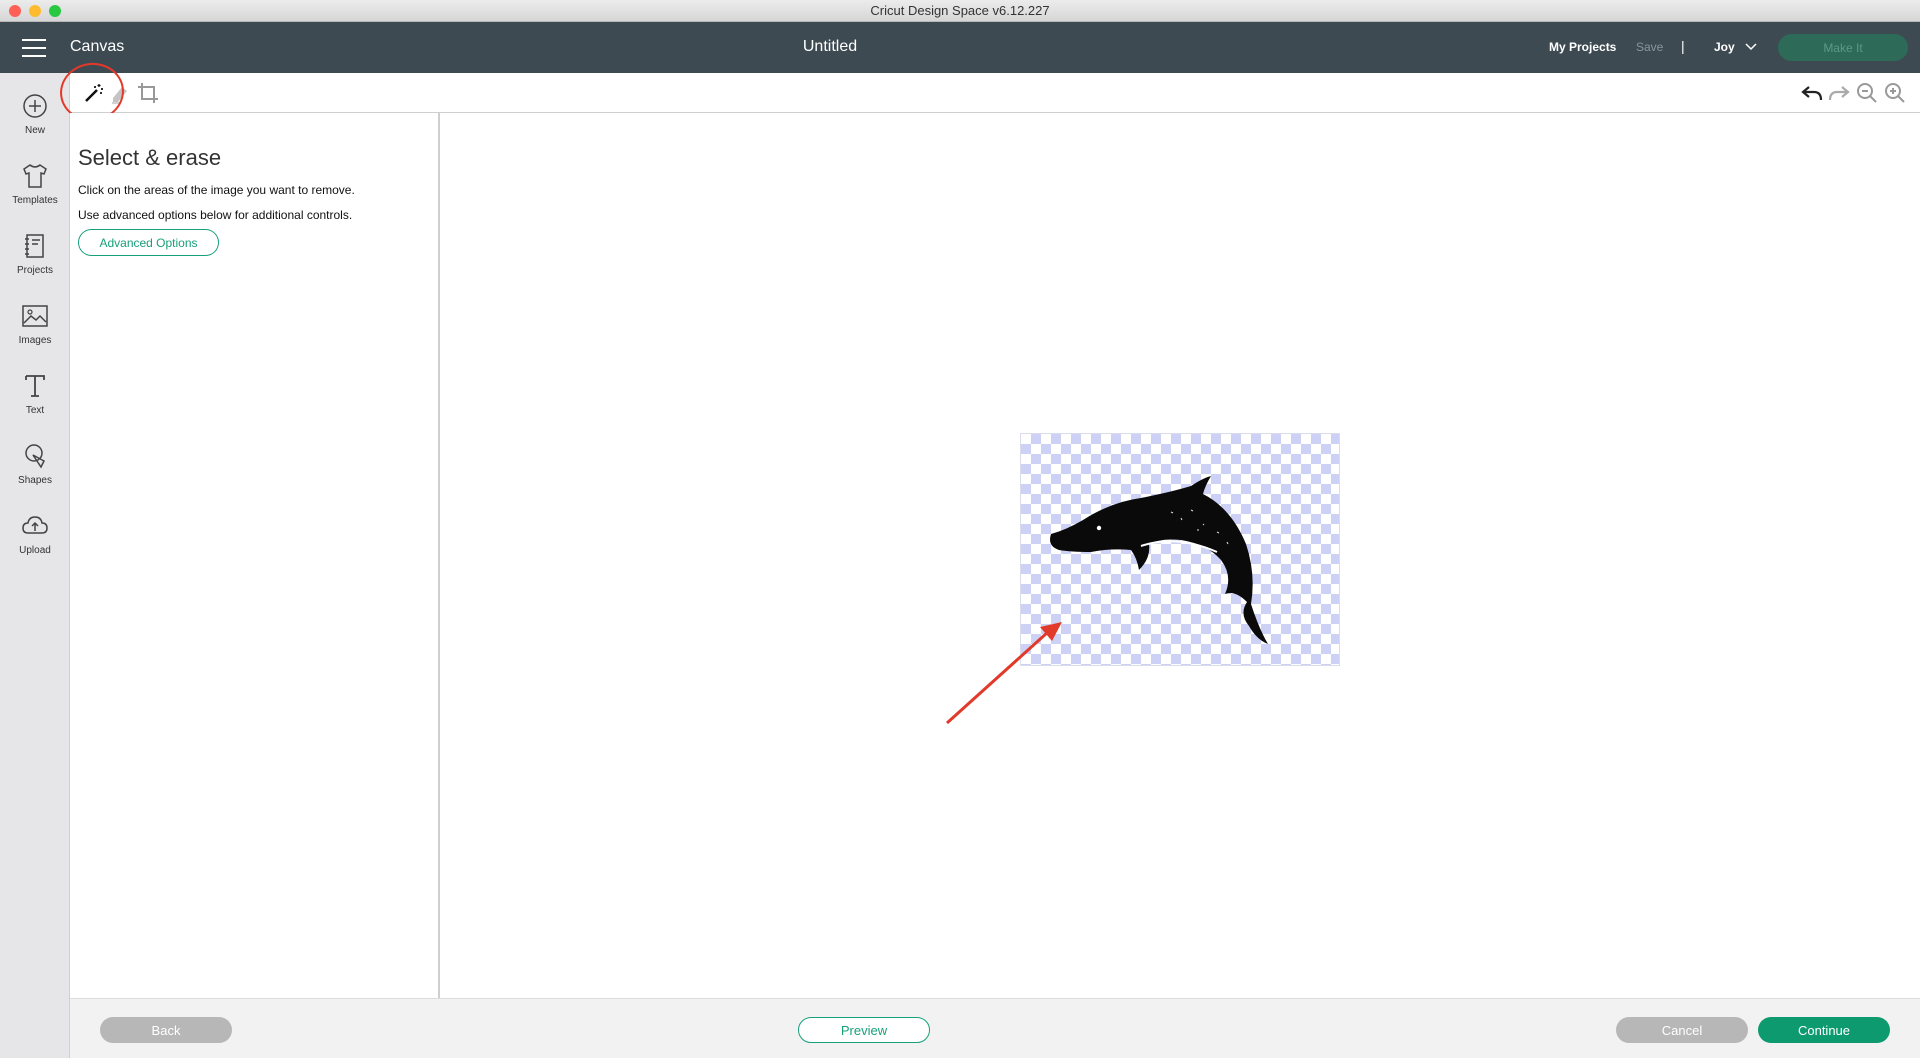 This screenshot has height=1058, width=1920. I want to click on document-title: Untitled, so click(830, 46).